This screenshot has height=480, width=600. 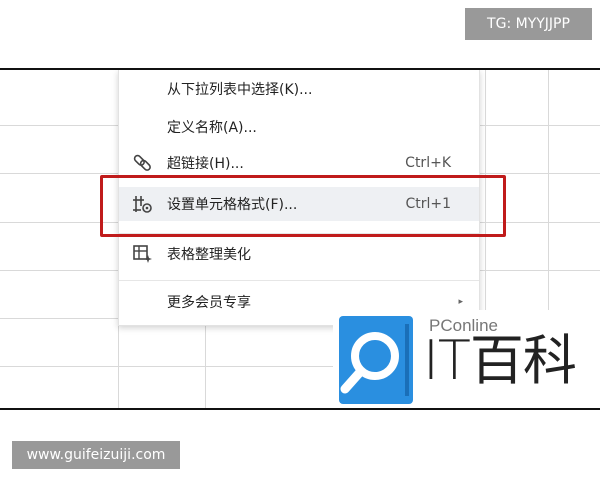 I want to click on website-watermark: www.guifeizuiji.com, so click(x=96, y=455).